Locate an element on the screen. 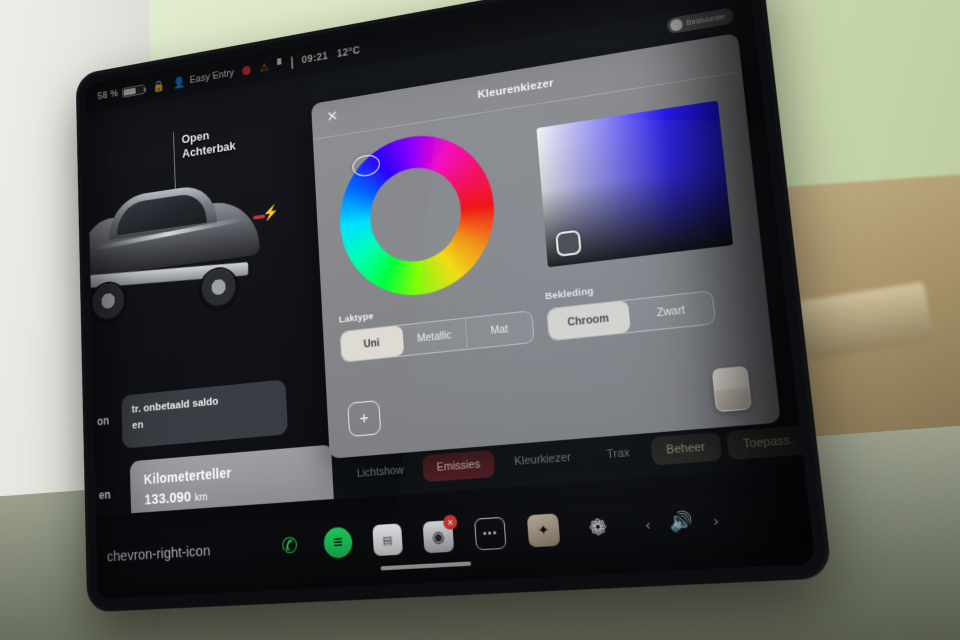 This screenshot has height=640, width=960. battery-icon is located at coordinates (133, 90).